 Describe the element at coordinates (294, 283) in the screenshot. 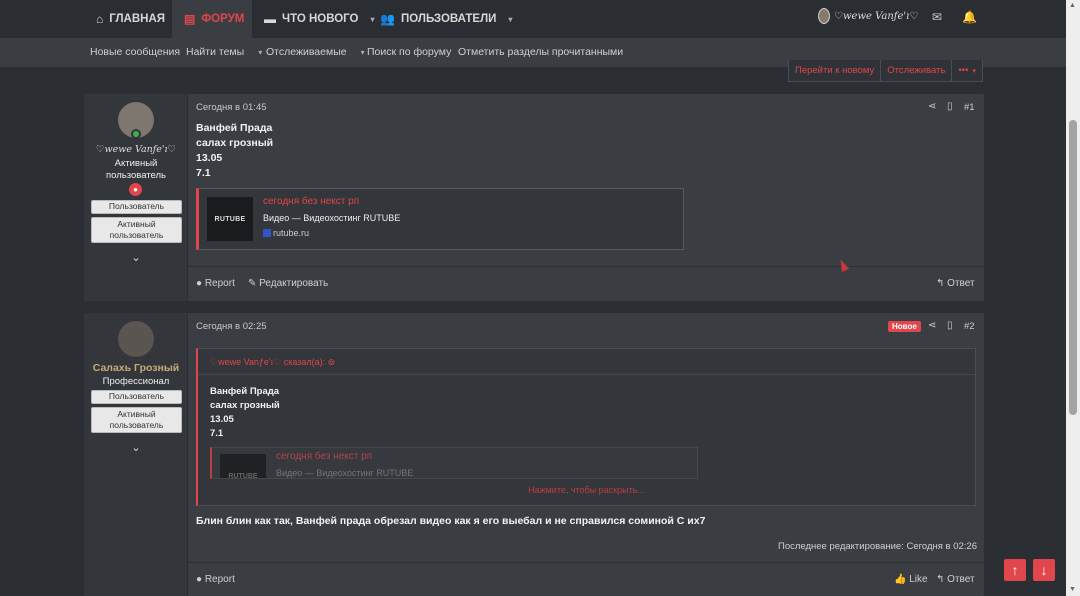

I see `edit-label: Редактировать` at that location.